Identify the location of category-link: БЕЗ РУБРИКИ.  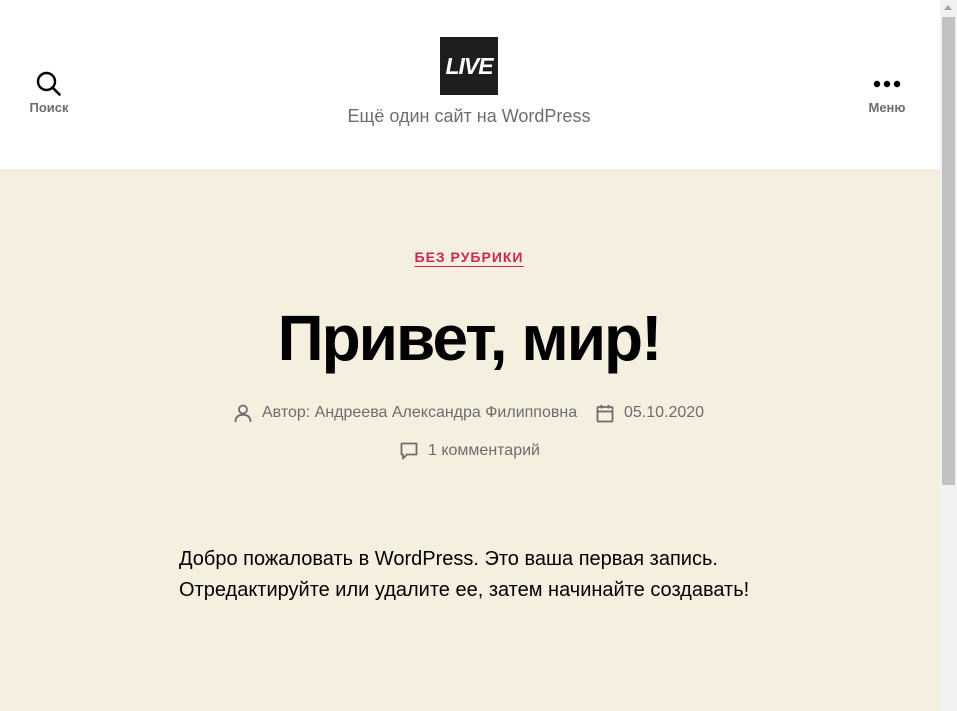
(469, 257).